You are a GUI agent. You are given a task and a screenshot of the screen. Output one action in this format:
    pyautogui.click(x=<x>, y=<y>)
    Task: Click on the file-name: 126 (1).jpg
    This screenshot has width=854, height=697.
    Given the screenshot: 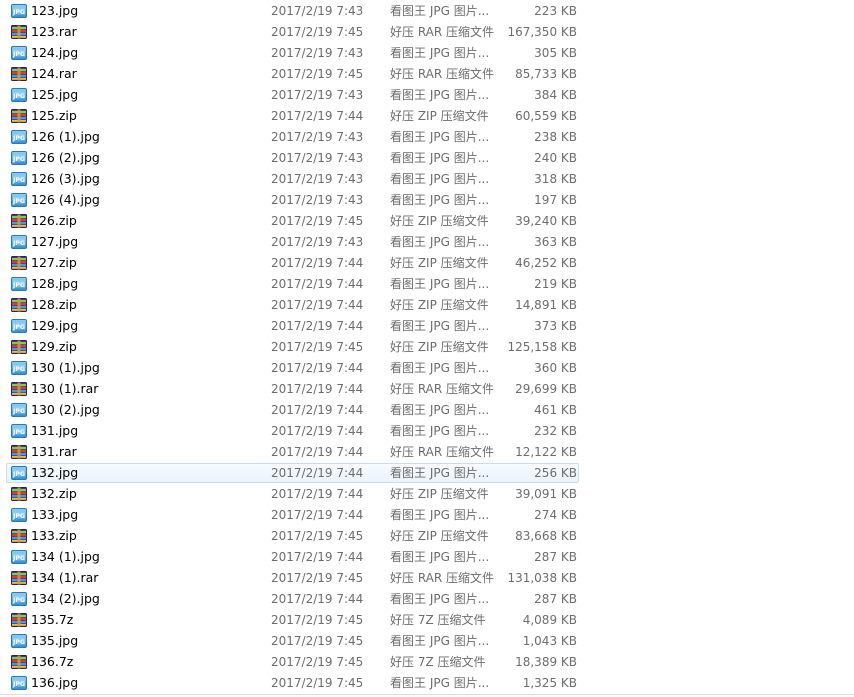 What is the action you would take?
    pyautogui.click(x=65, y=136)
    